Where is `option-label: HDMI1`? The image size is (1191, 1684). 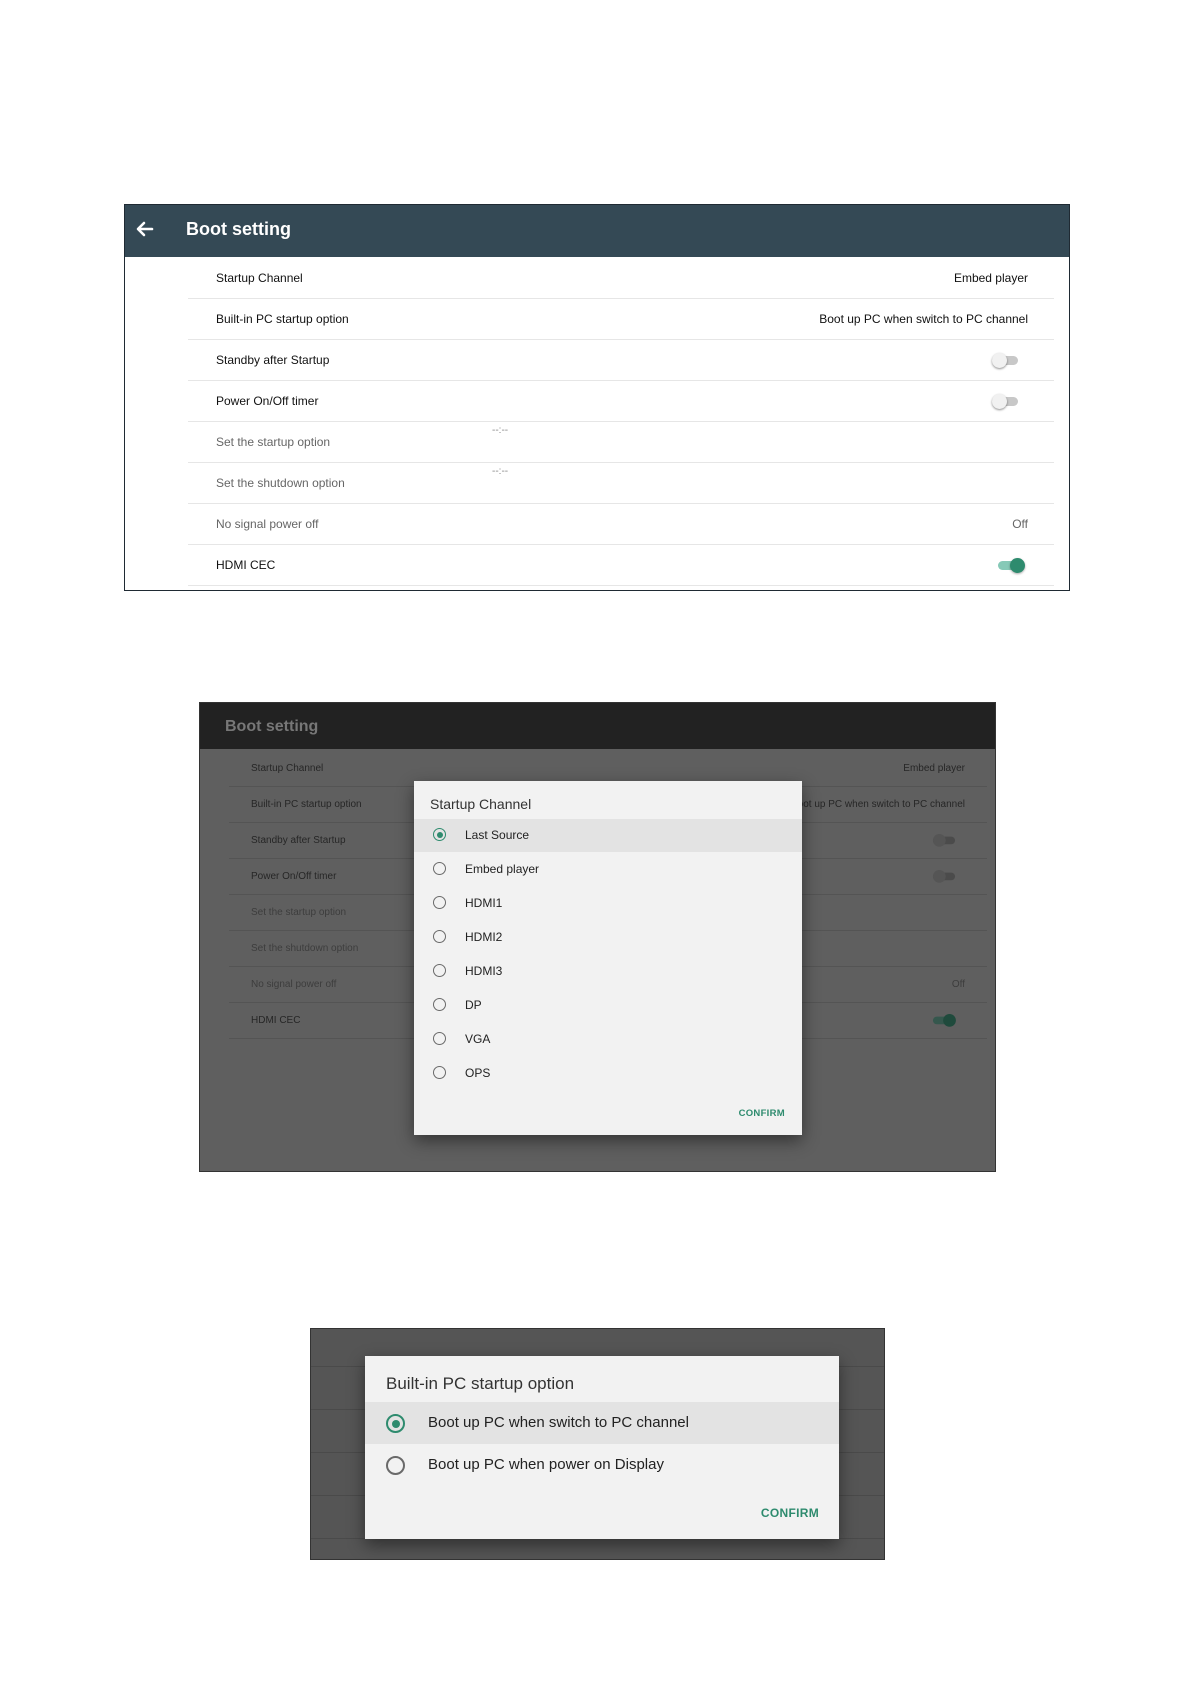
option-label: HDMI1 is located at coordinates (484, 903).